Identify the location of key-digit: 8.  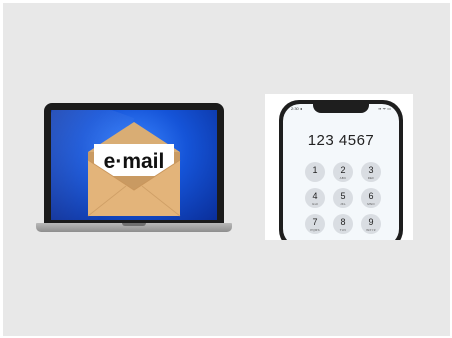
(343, 222).